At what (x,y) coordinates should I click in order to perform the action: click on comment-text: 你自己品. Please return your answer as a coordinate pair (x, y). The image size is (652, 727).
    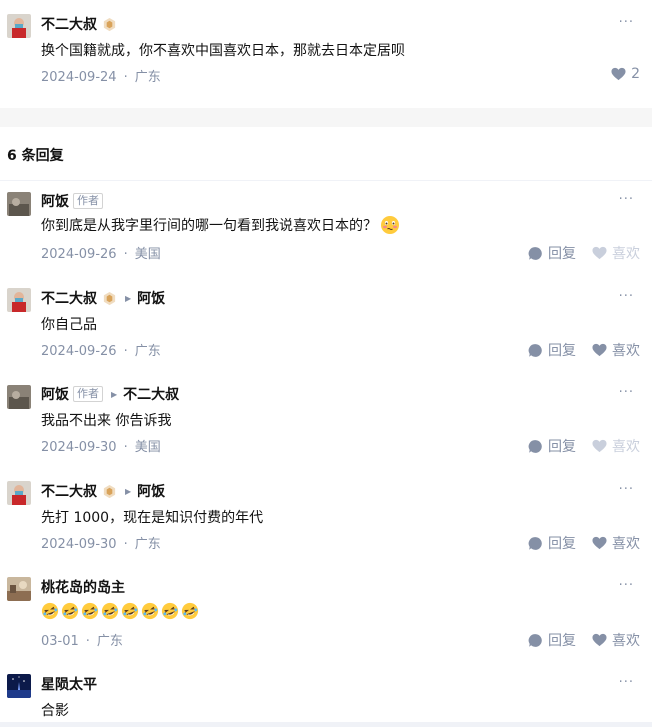
    Looking at the image, I should click on (69, 325).